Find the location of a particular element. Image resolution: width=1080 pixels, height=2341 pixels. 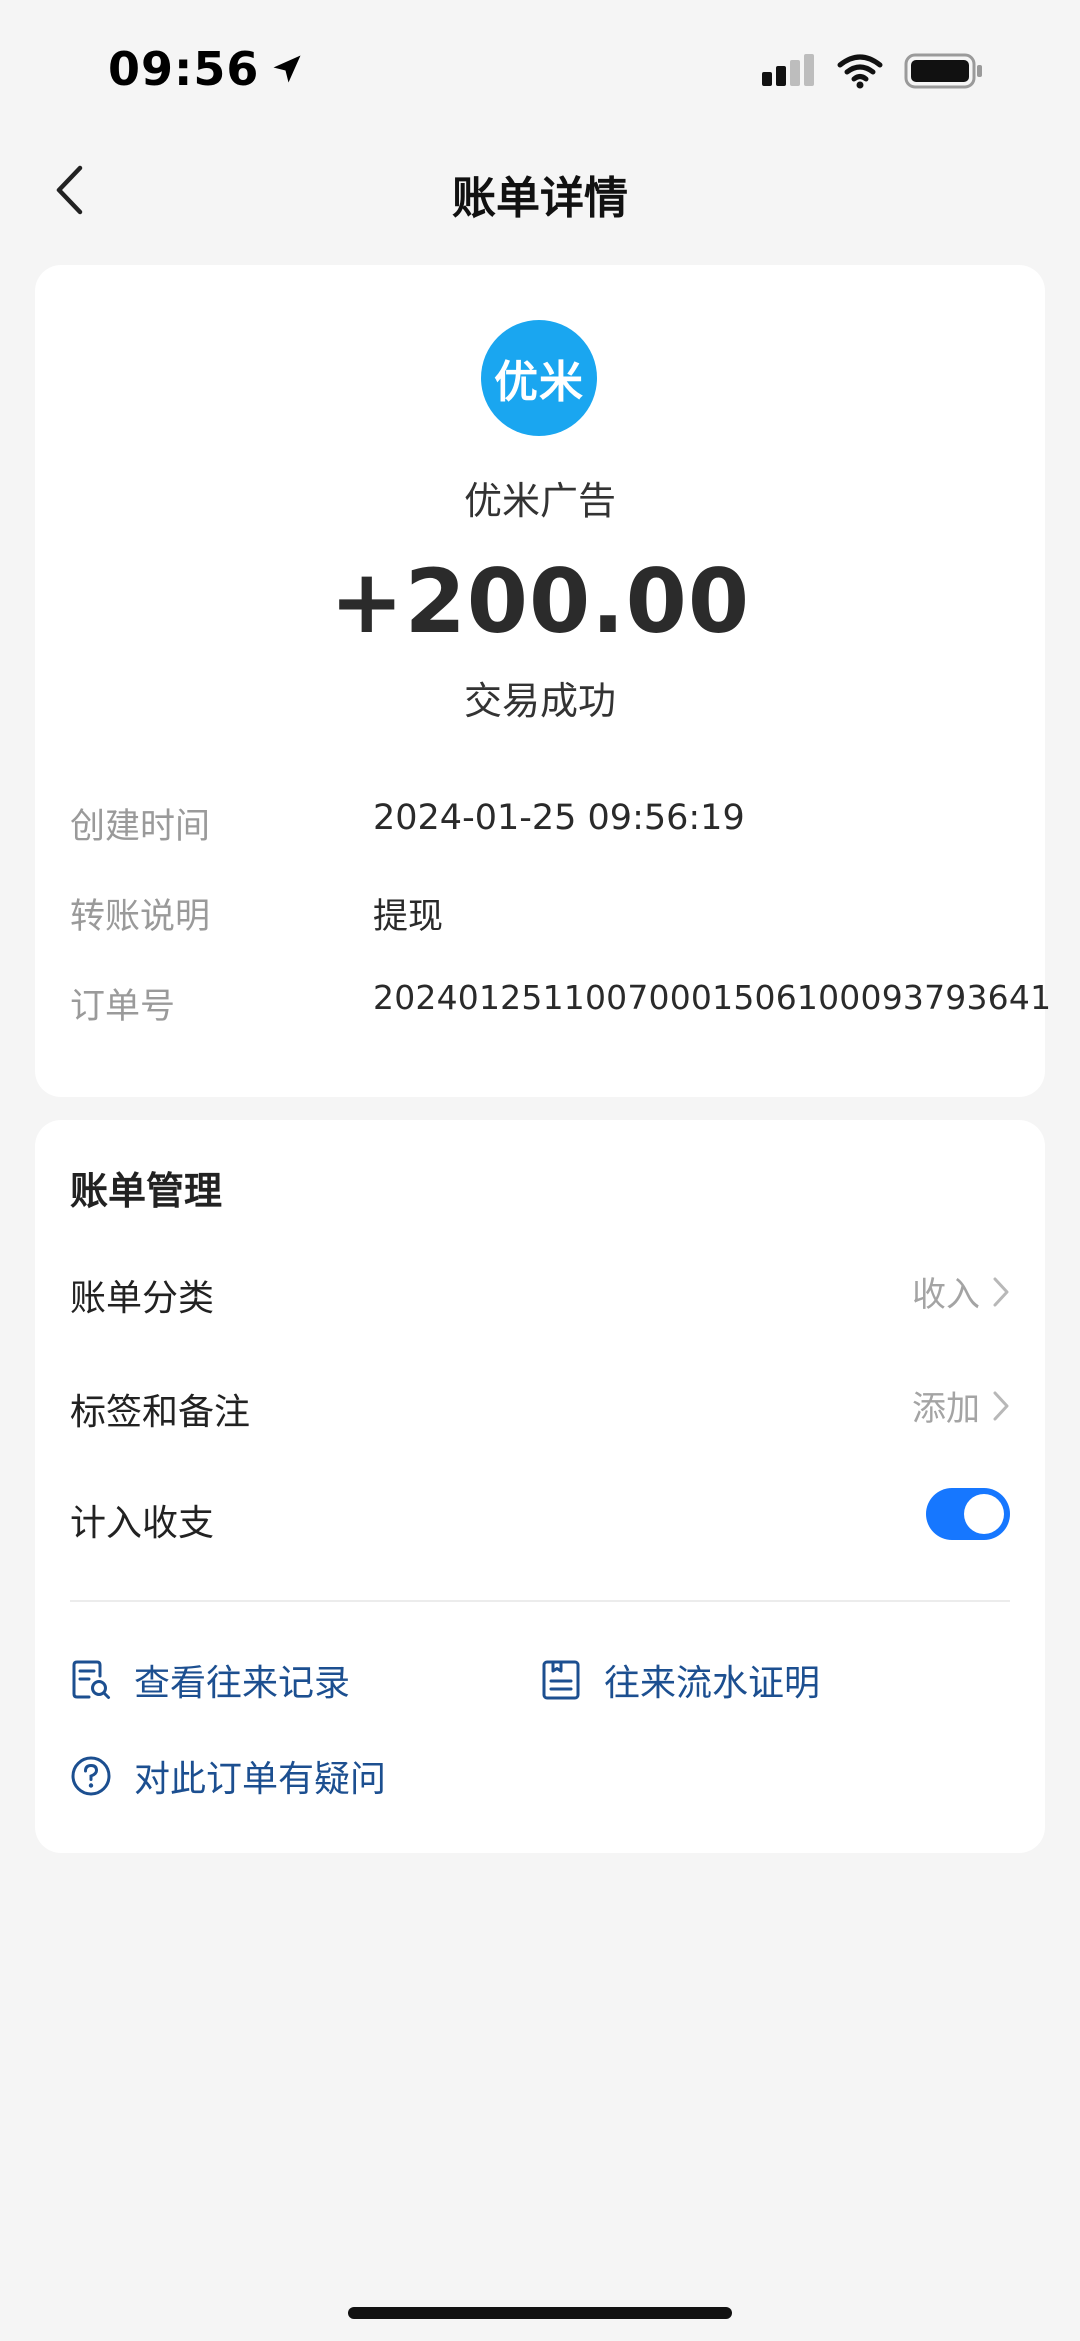

detail-row-transfer-note: 转账说明 提现 is located at coordinates (550, 913).